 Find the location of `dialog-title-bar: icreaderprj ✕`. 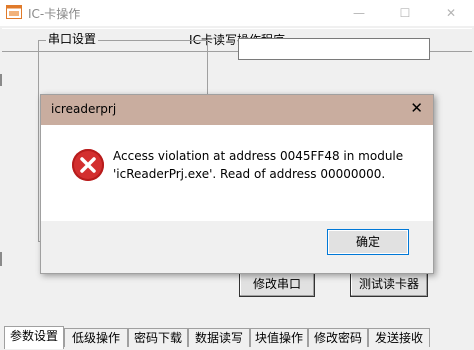

dialog-title-bar: icreaderprj ✕ is located at coordinates (237, 110).